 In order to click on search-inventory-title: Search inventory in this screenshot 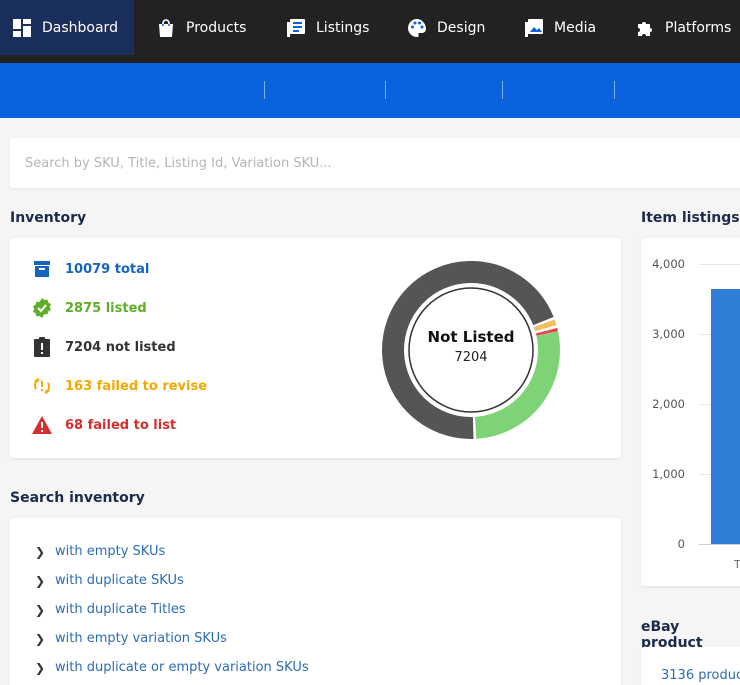, I will do `click(77, 498)`.